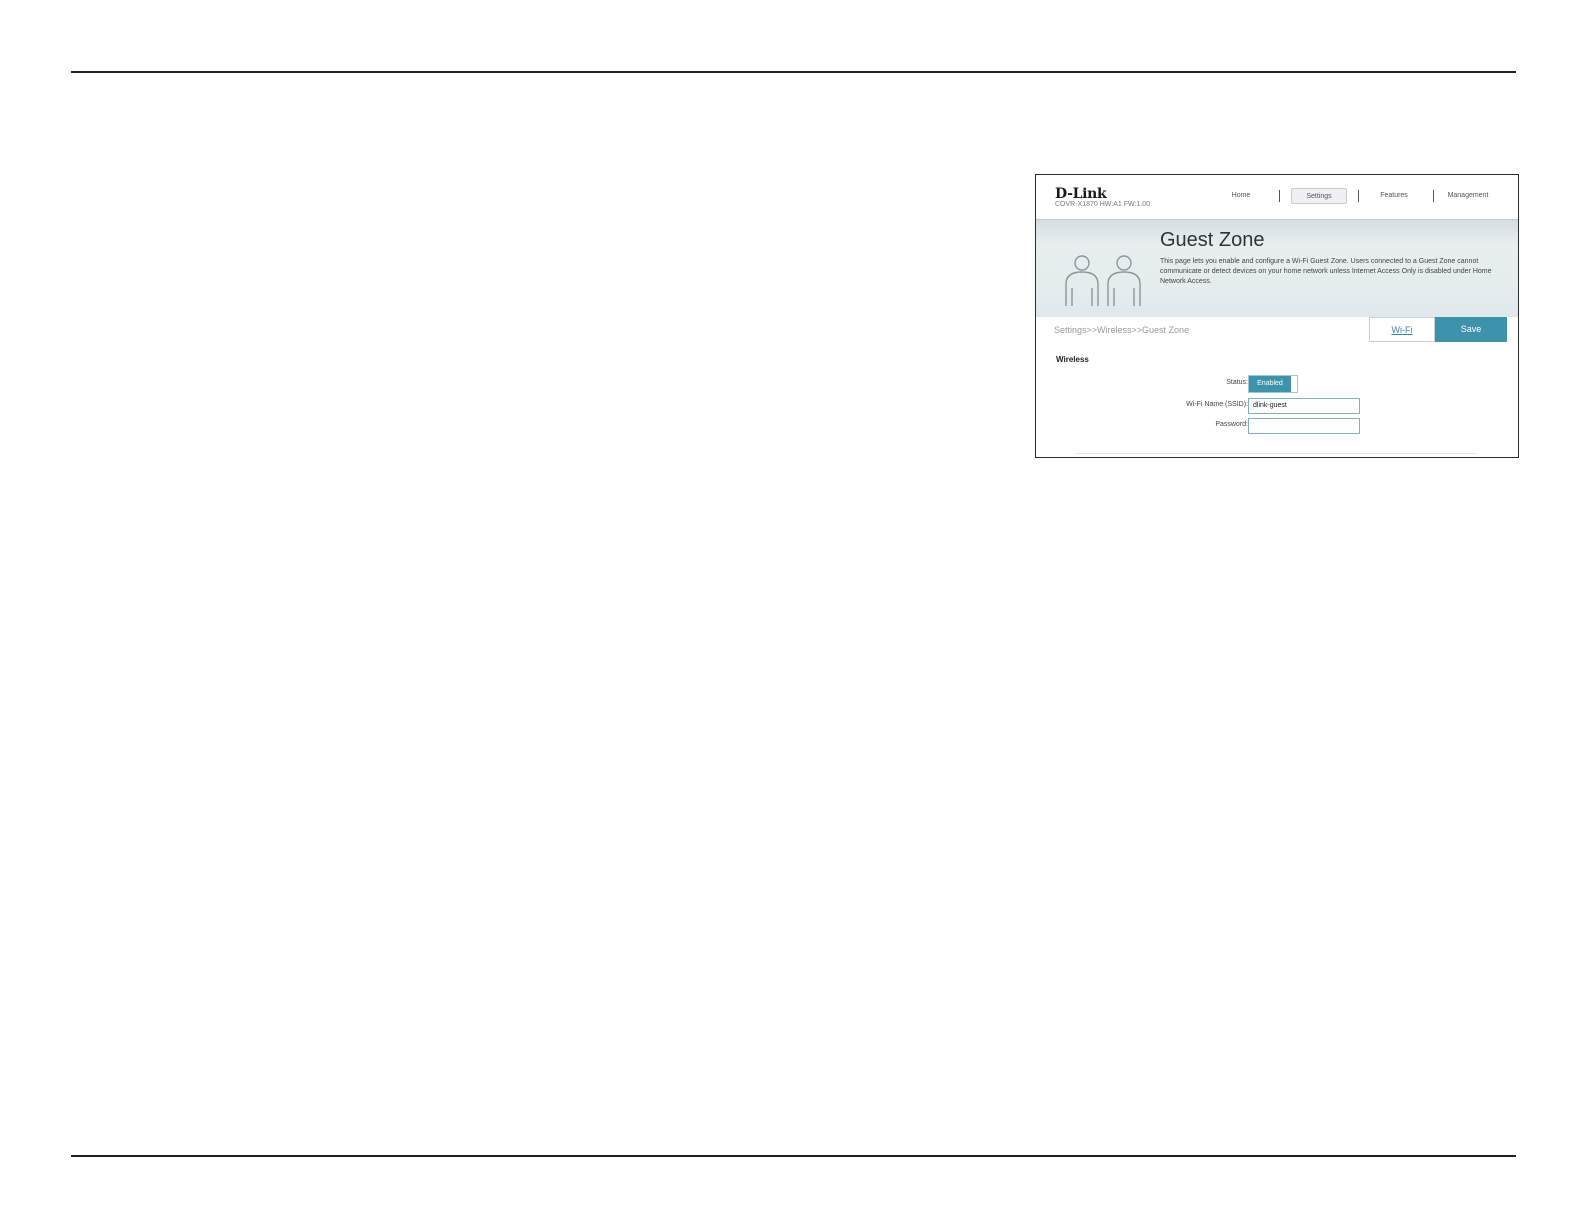 Image resolution: width=1584 pixels, height=1224 pixels. I want to click on bottom-rule, so click(793, 1156).